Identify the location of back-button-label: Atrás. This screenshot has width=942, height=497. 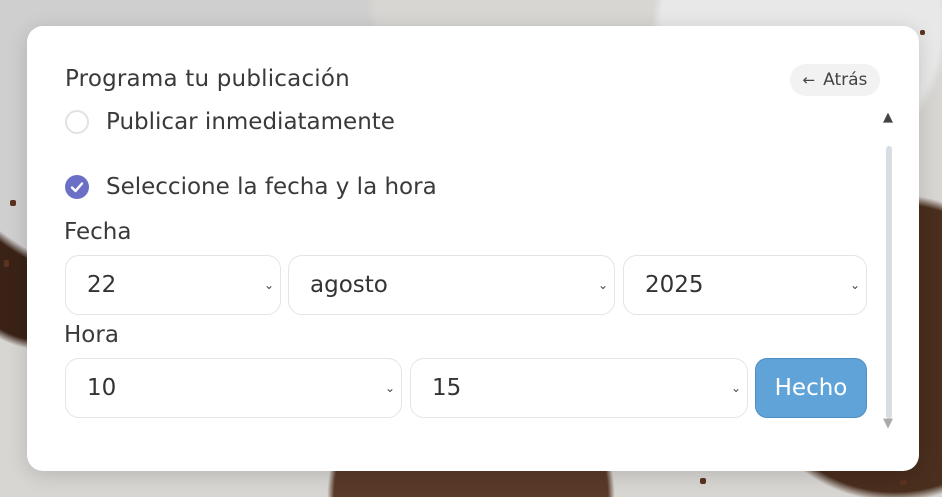
(845, 80).